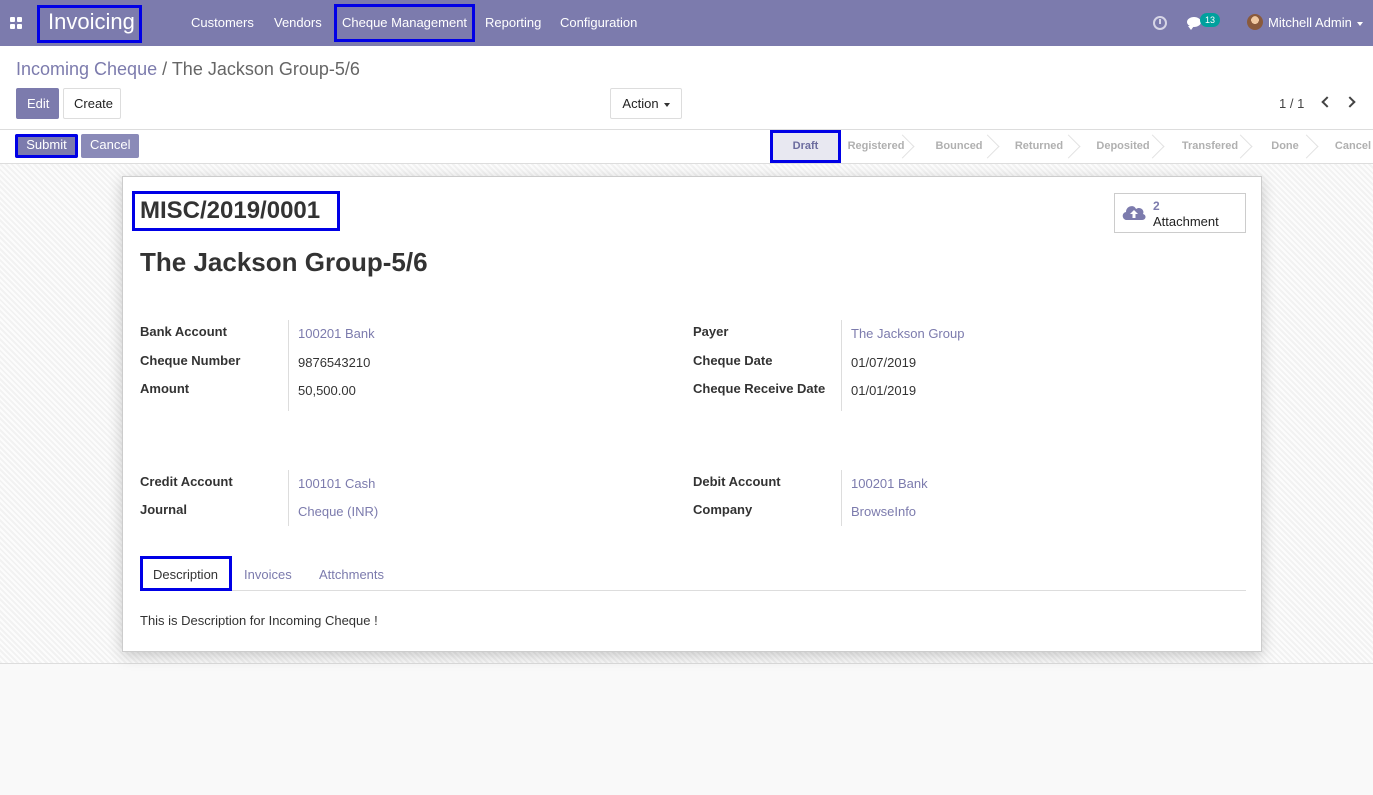  Describe the element at coordinates (1255, 22) in the screenshot. I see `user-avatar` at that location.